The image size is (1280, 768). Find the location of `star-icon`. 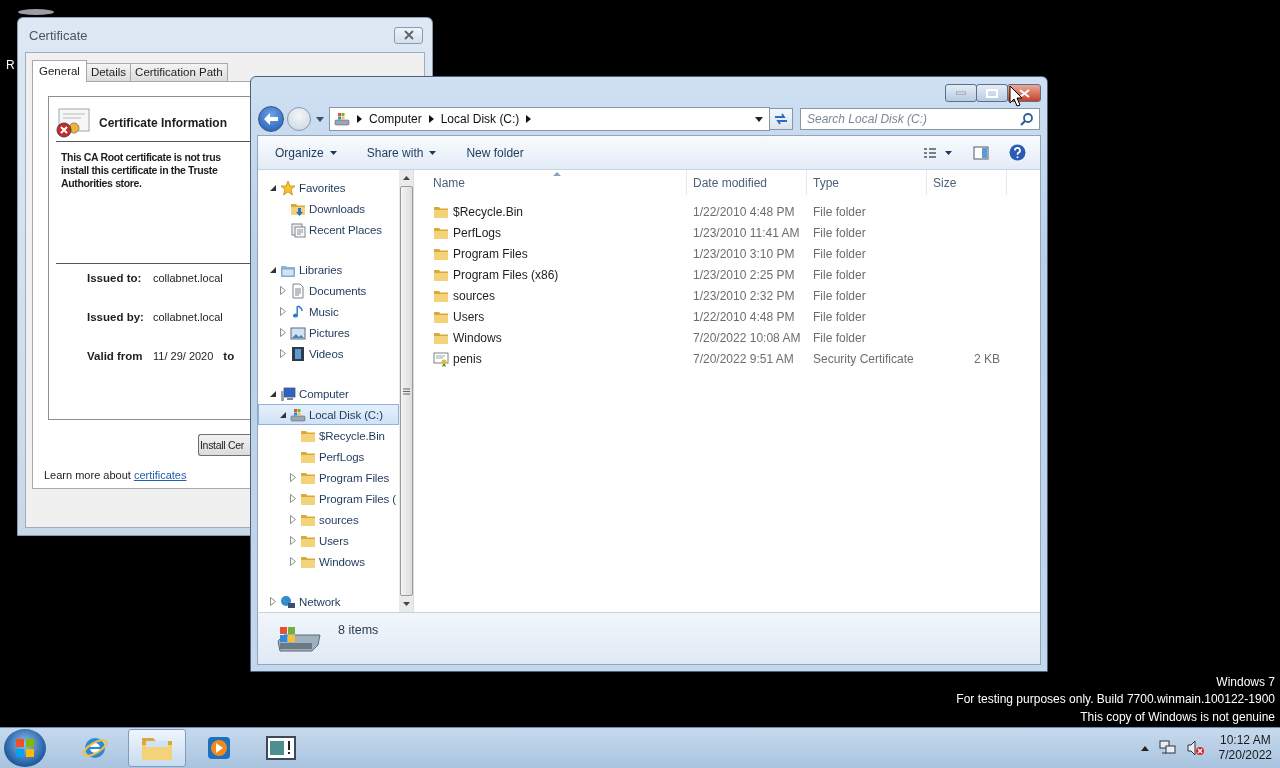

star-icon is located at coordinates (288, 187).